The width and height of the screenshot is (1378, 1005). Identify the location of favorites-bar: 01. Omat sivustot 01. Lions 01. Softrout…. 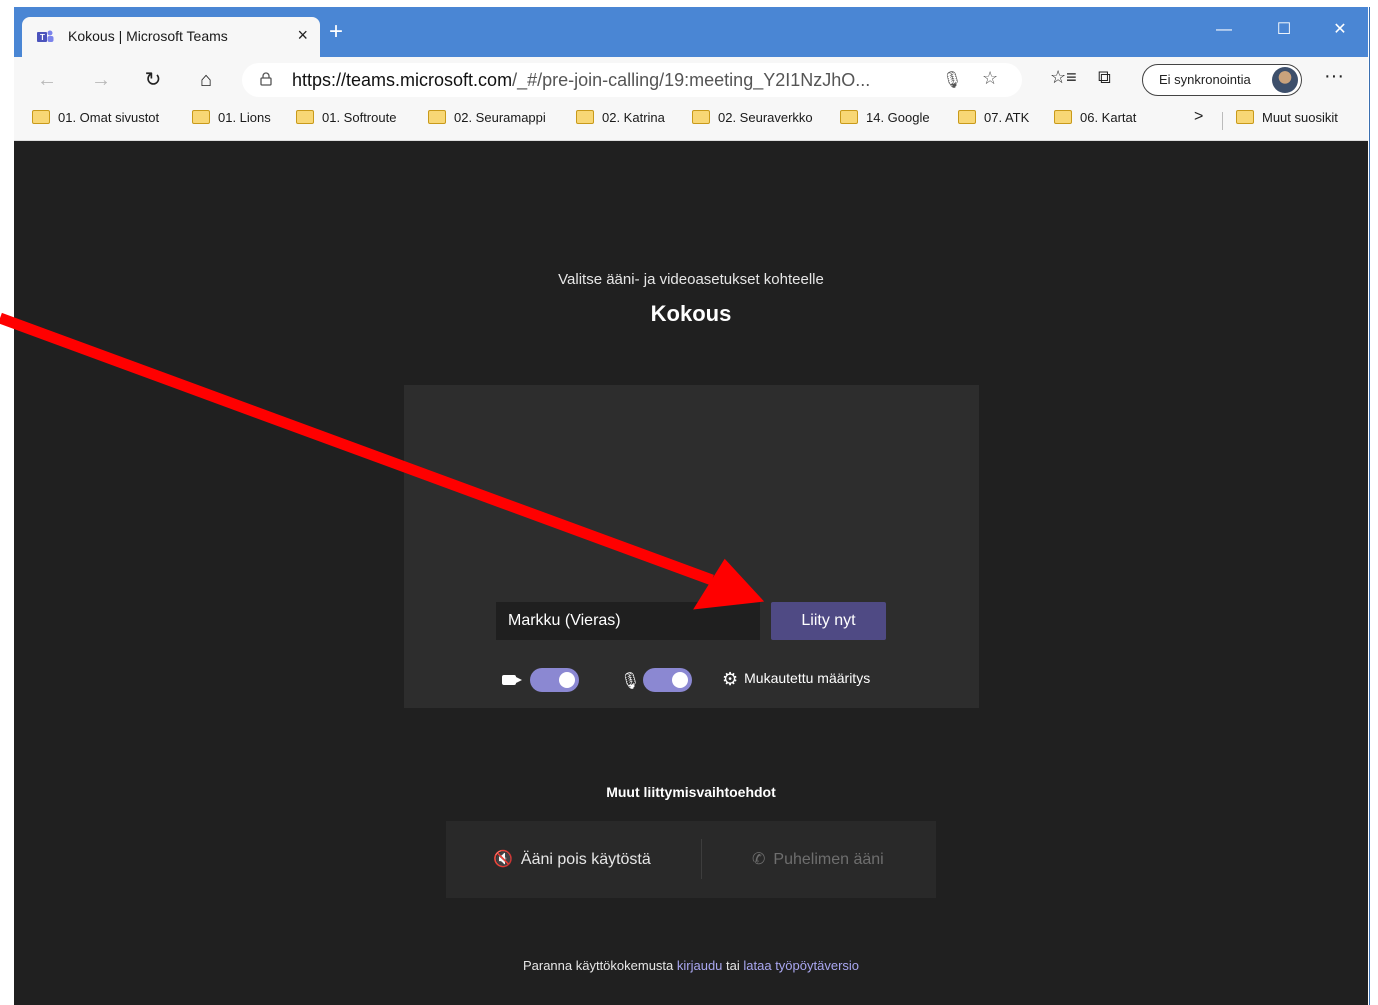
(691, 121).